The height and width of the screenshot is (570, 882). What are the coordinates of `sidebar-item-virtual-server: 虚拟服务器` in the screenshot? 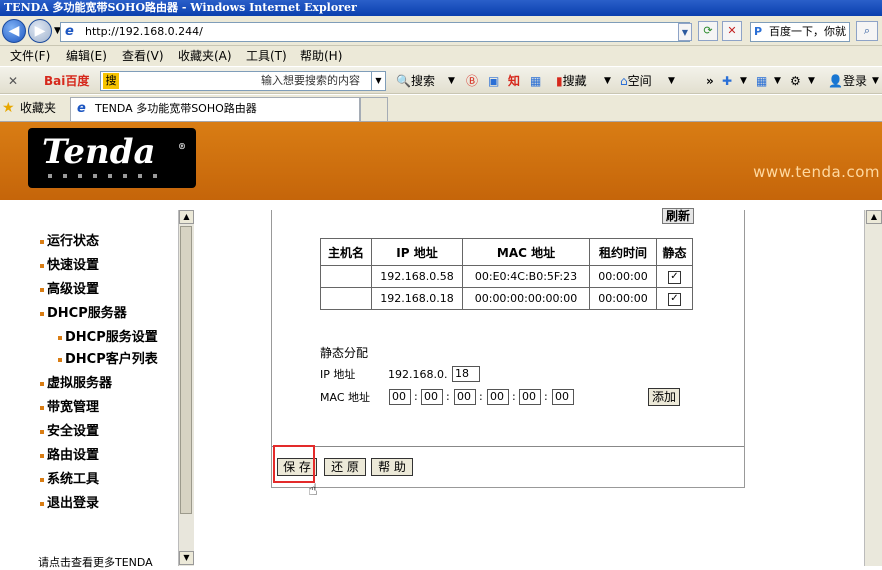 It's located at (76, 381).